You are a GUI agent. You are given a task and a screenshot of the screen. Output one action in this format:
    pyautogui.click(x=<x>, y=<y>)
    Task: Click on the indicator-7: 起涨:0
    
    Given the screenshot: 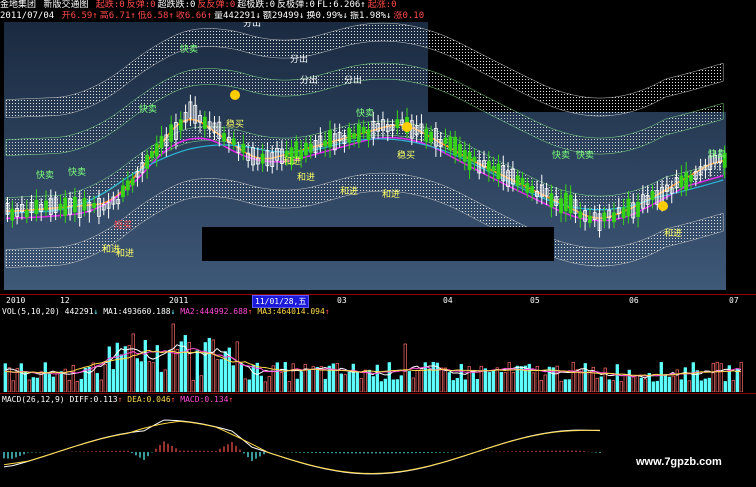 What is the action you would take?
    pyautogui.click(x=382, y=5)
    